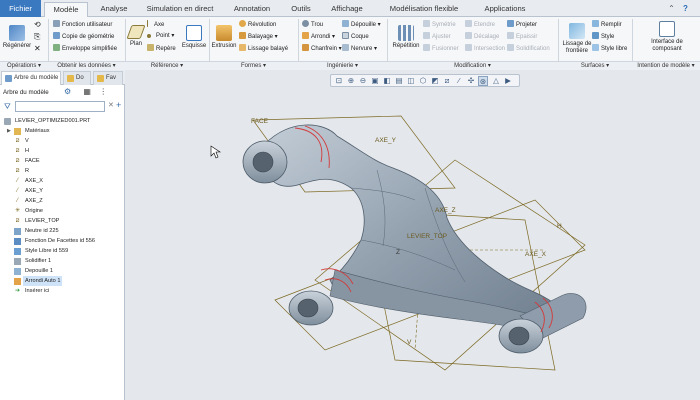  I want to click on thicken-button: Epaissir, so click(522, 36).